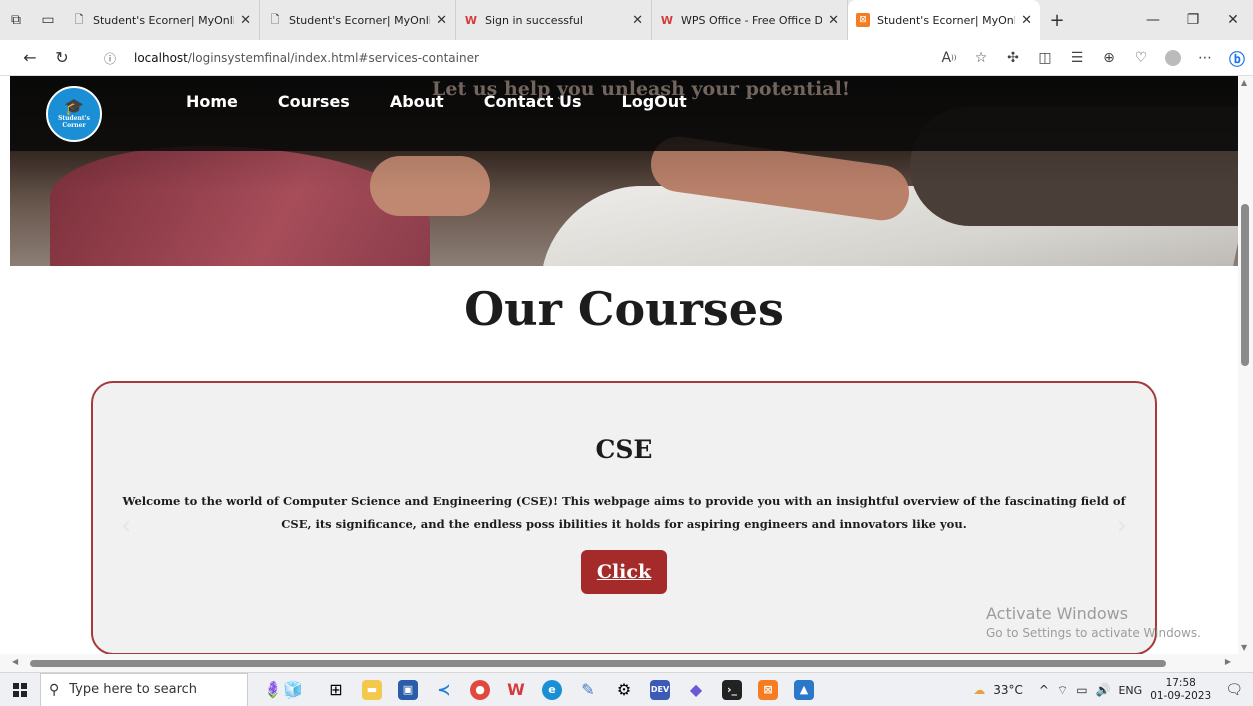 This screenshot has height=706, width=1253. Describe the element at coordinates (1173, 58) in the screenshot. I see `profile-avatar-icon` at that location.